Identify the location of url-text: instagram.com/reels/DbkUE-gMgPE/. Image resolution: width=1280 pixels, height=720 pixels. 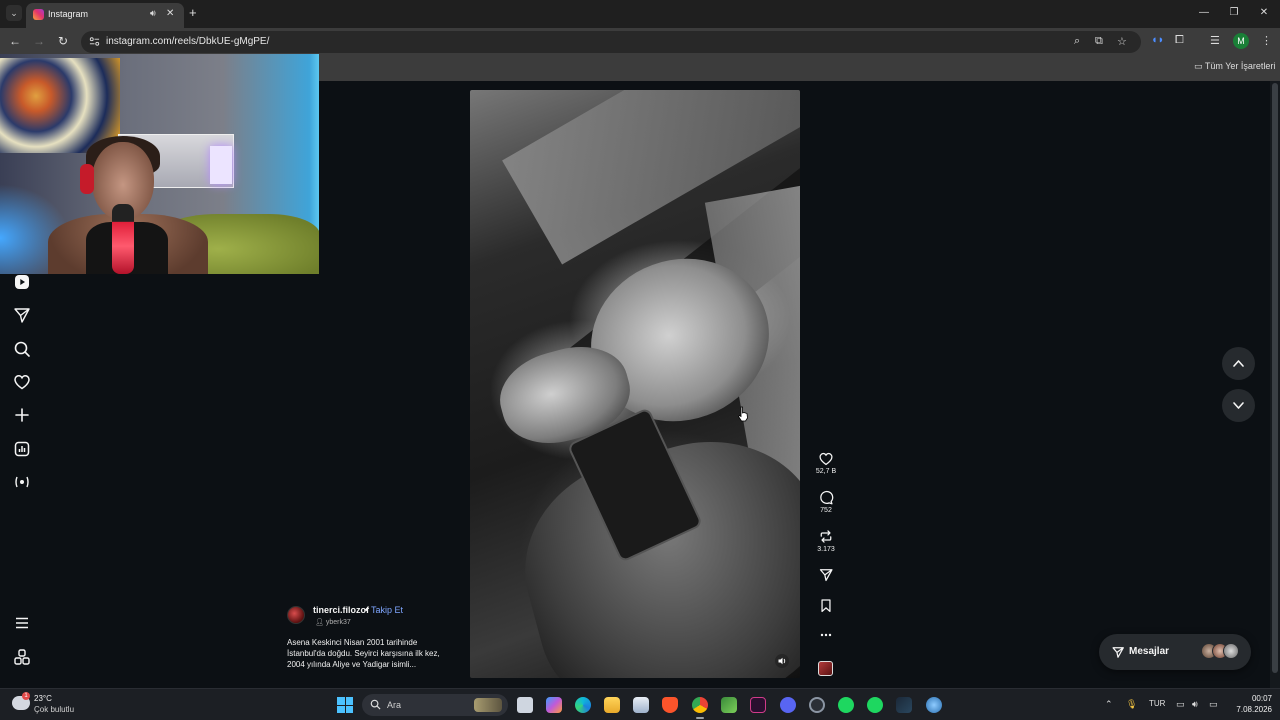
(187, 41).